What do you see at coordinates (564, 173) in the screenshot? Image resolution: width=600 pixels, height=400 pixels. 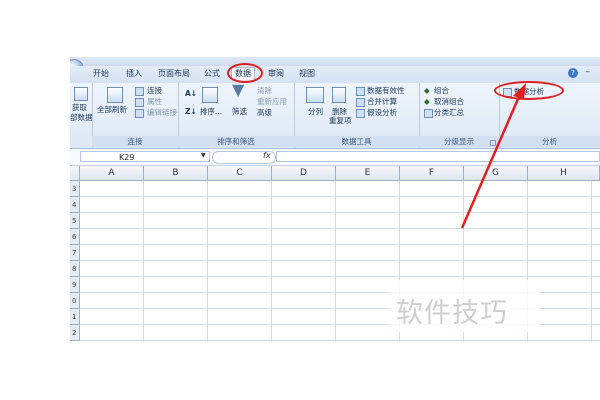 I see `column-header-h: H` at bounding box center [564, 173].